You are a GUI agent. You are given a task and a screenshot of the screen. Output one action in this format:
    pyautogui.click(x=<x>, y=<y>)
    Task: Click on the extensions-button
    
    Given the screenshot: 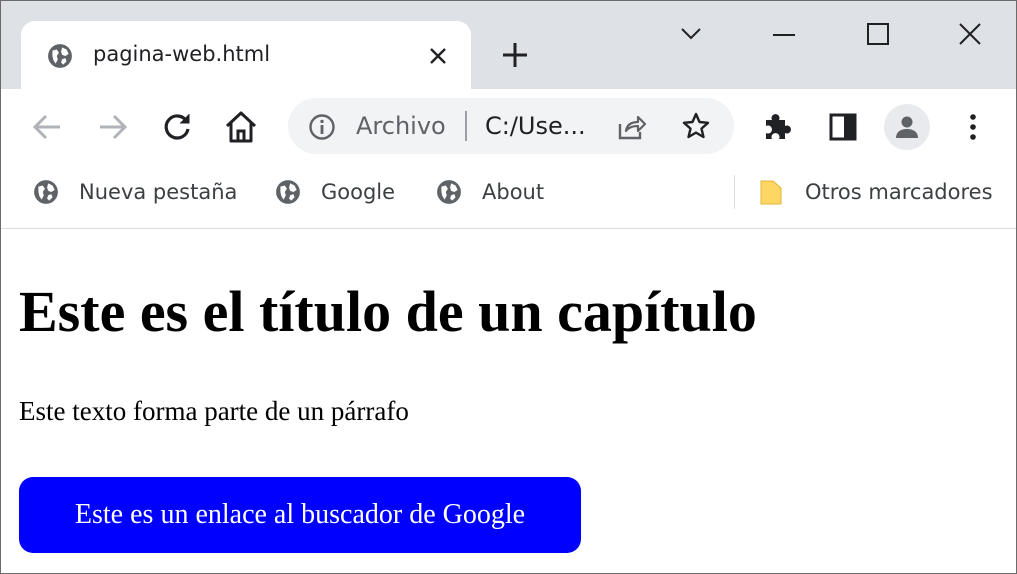 What is the action you would take?
    pyautogui.click(x=777, y=127)
    